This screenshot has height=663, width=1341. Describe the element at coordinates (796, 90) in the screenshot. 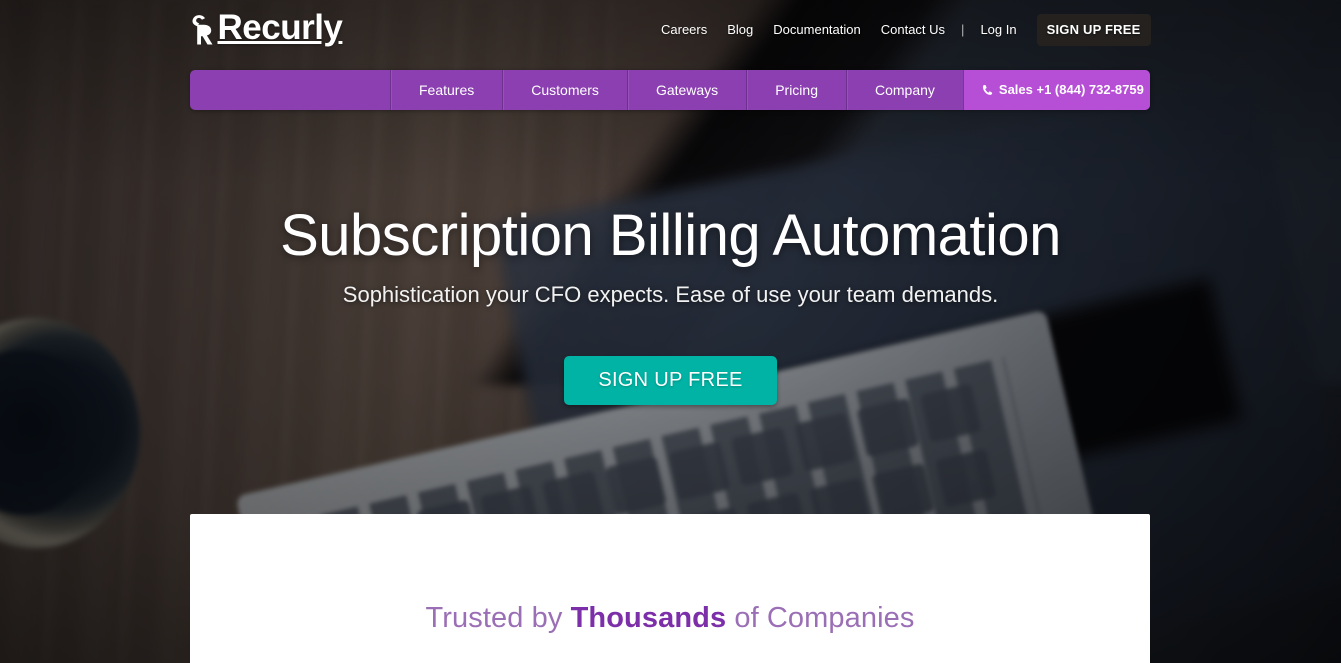

I see `nav-item-pricing: Pricing` at that location.